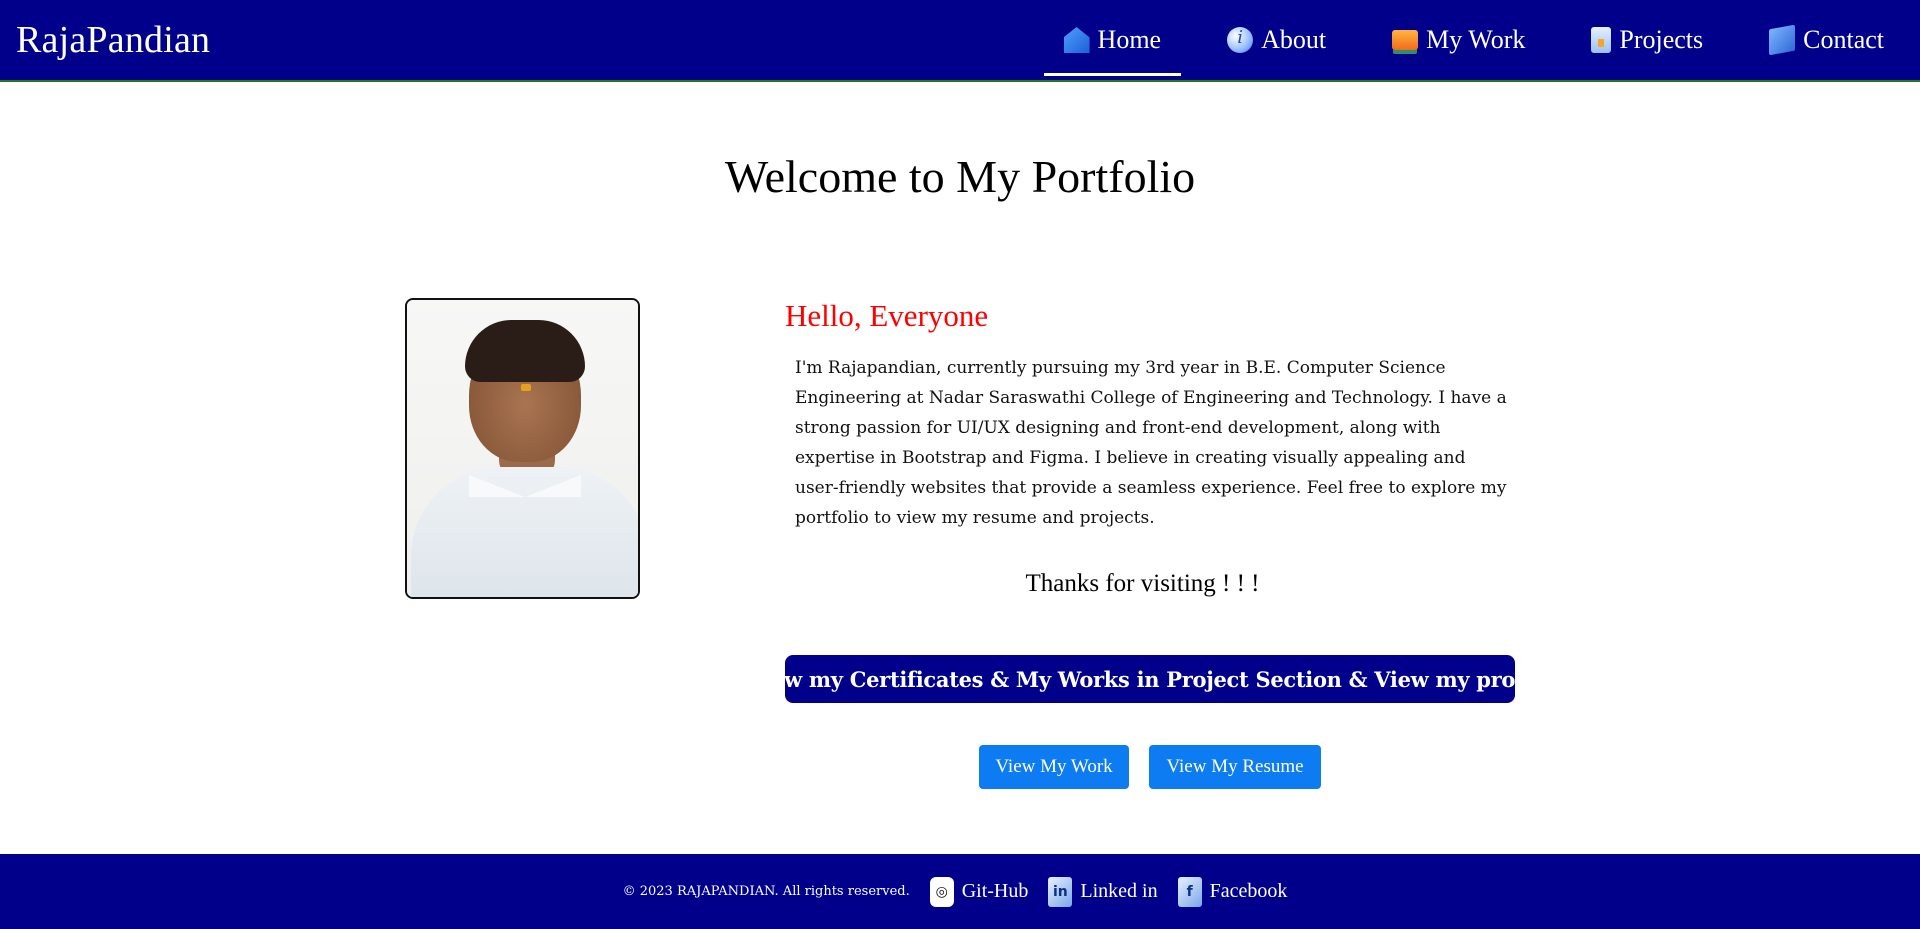  What do you see at coordinates (1119, 891) in the screenshot?
I see `linkedin-label: Linked in` at bounding box center [1119, 891].